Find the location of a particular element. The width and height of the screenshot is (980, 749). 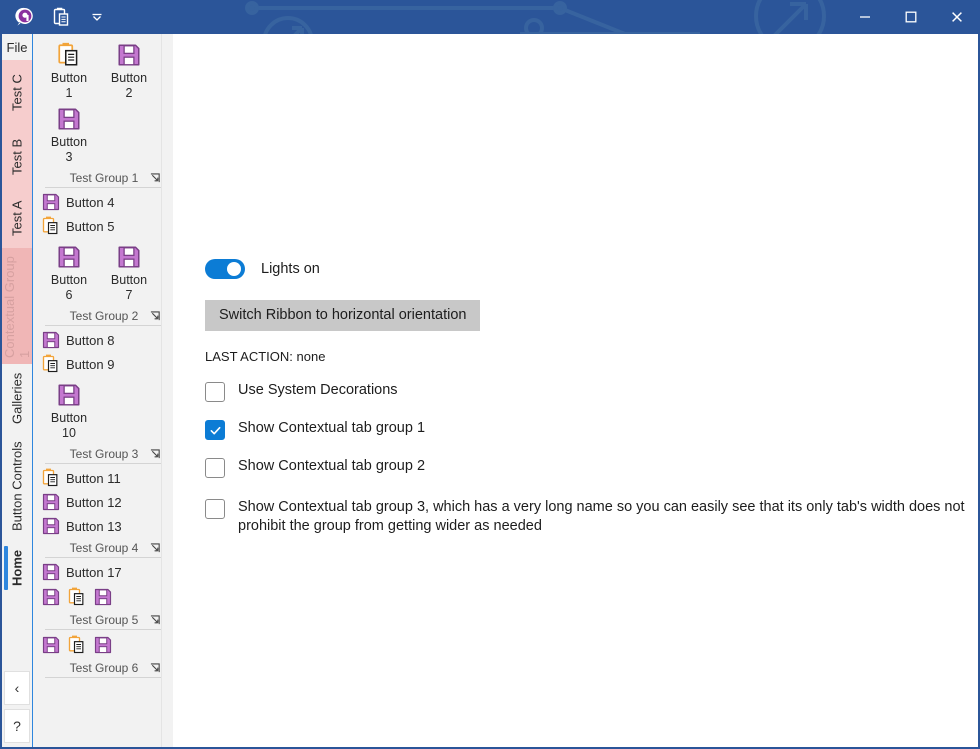

ribbon-button-label: Button 12 is located at coordinates (94, 502).